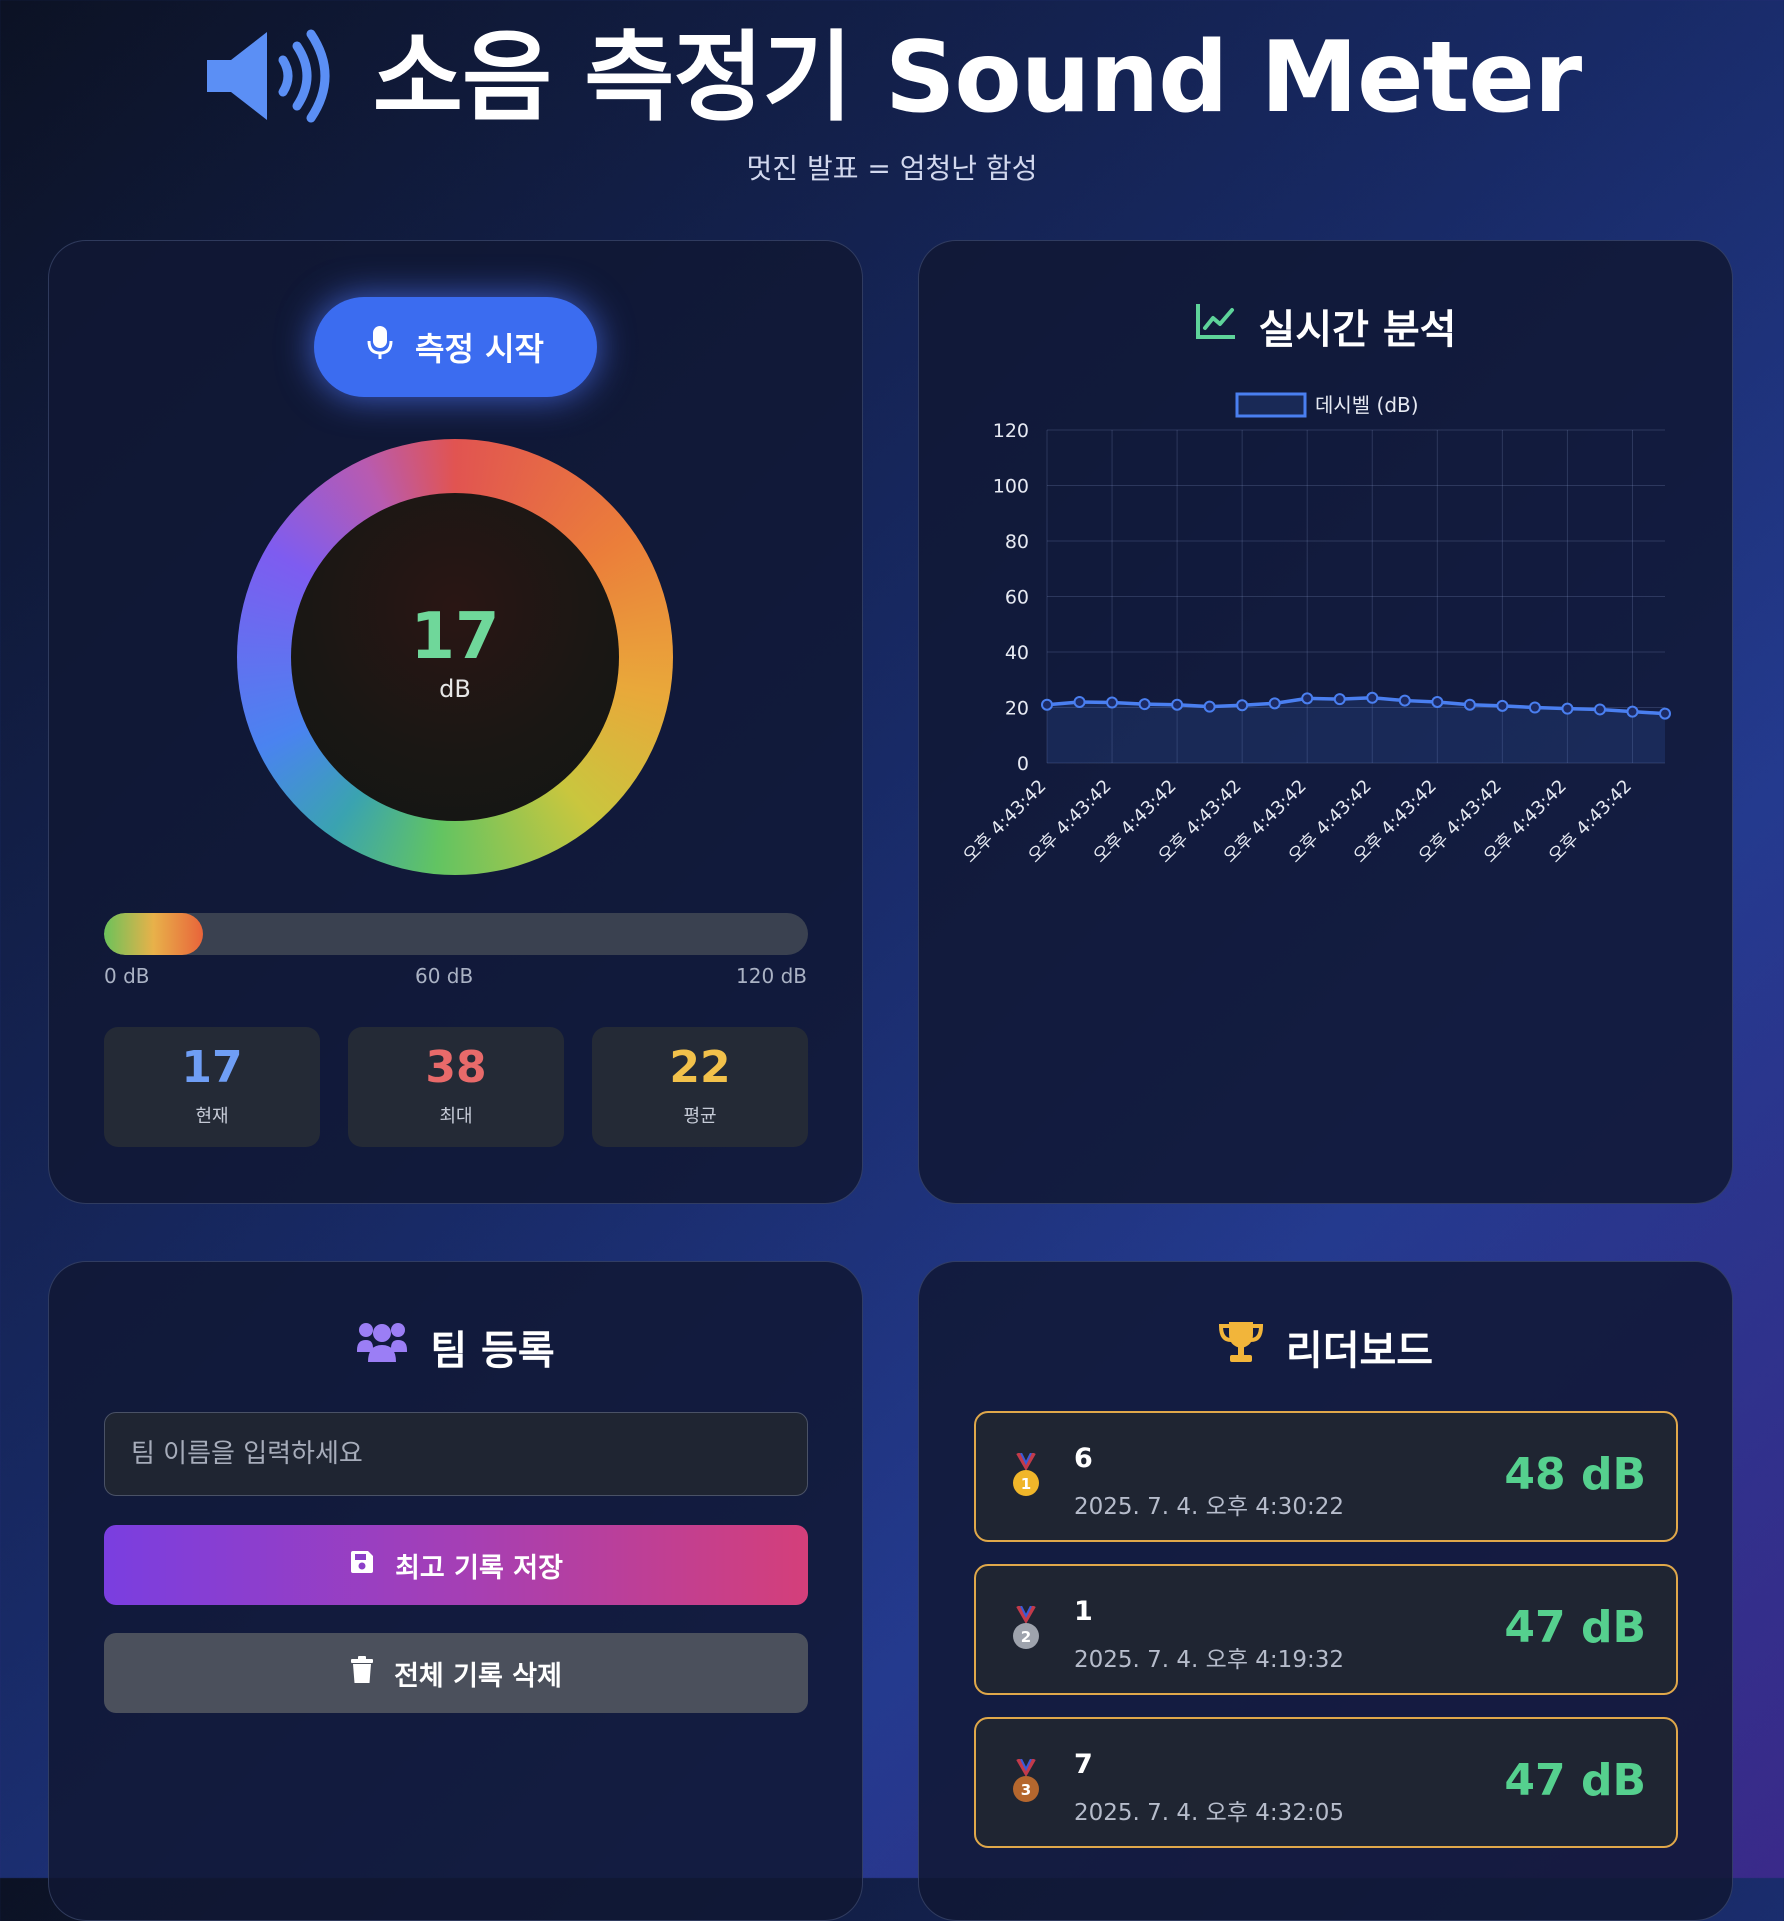 Image resolution: width=1784 pixels, height=1921 pixels. I want to click on leaderboard-entry: 1 6 2025. 7. 4. 오후 4:30:22 48 dB, so click(1326, 1476).